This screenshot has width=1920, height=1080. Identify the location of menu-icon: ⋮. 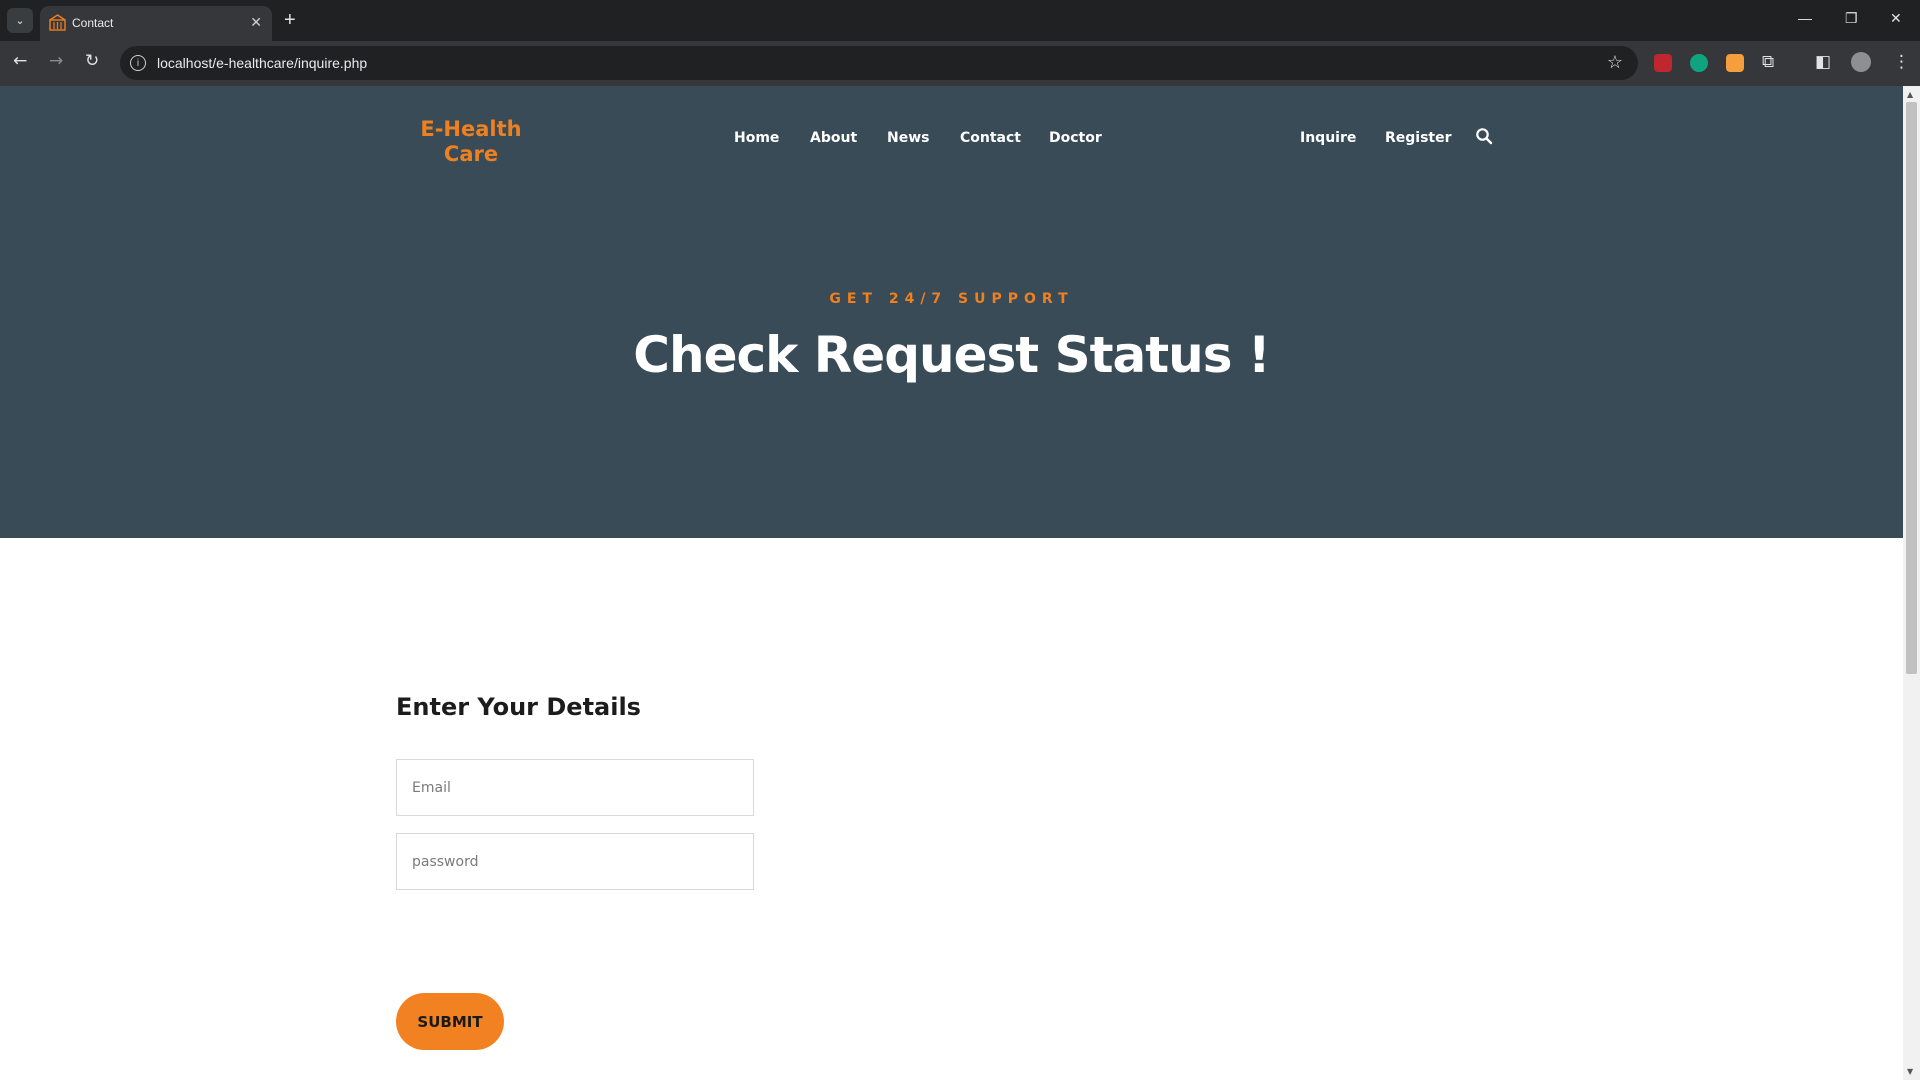
(1901, 62).